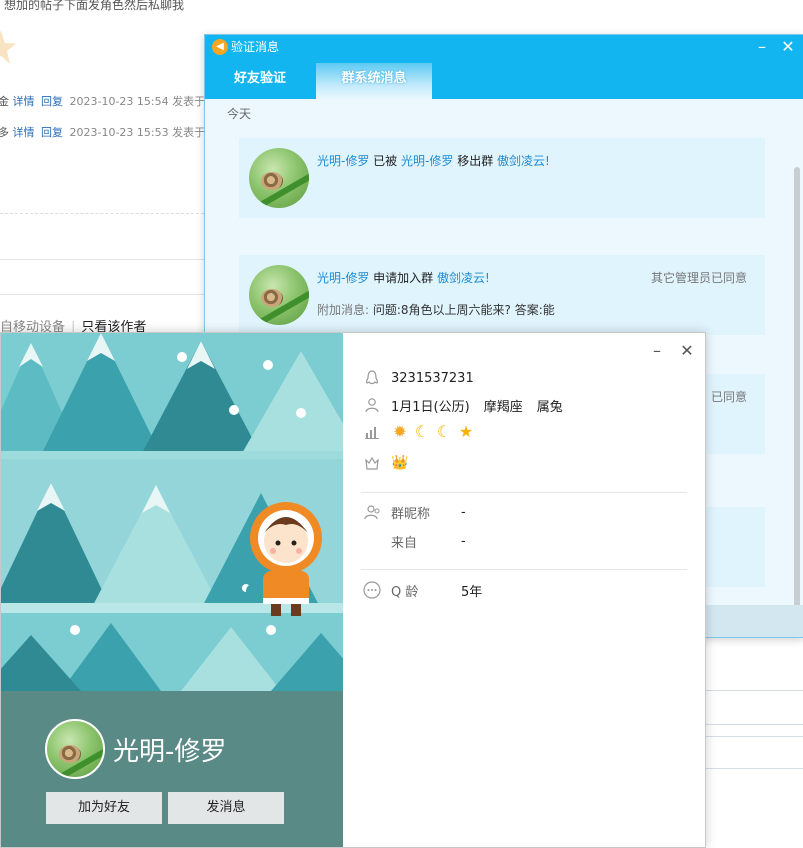 This screenshot has width=803, height=848. I want to click on day-label: 今天, so click(239, 114).